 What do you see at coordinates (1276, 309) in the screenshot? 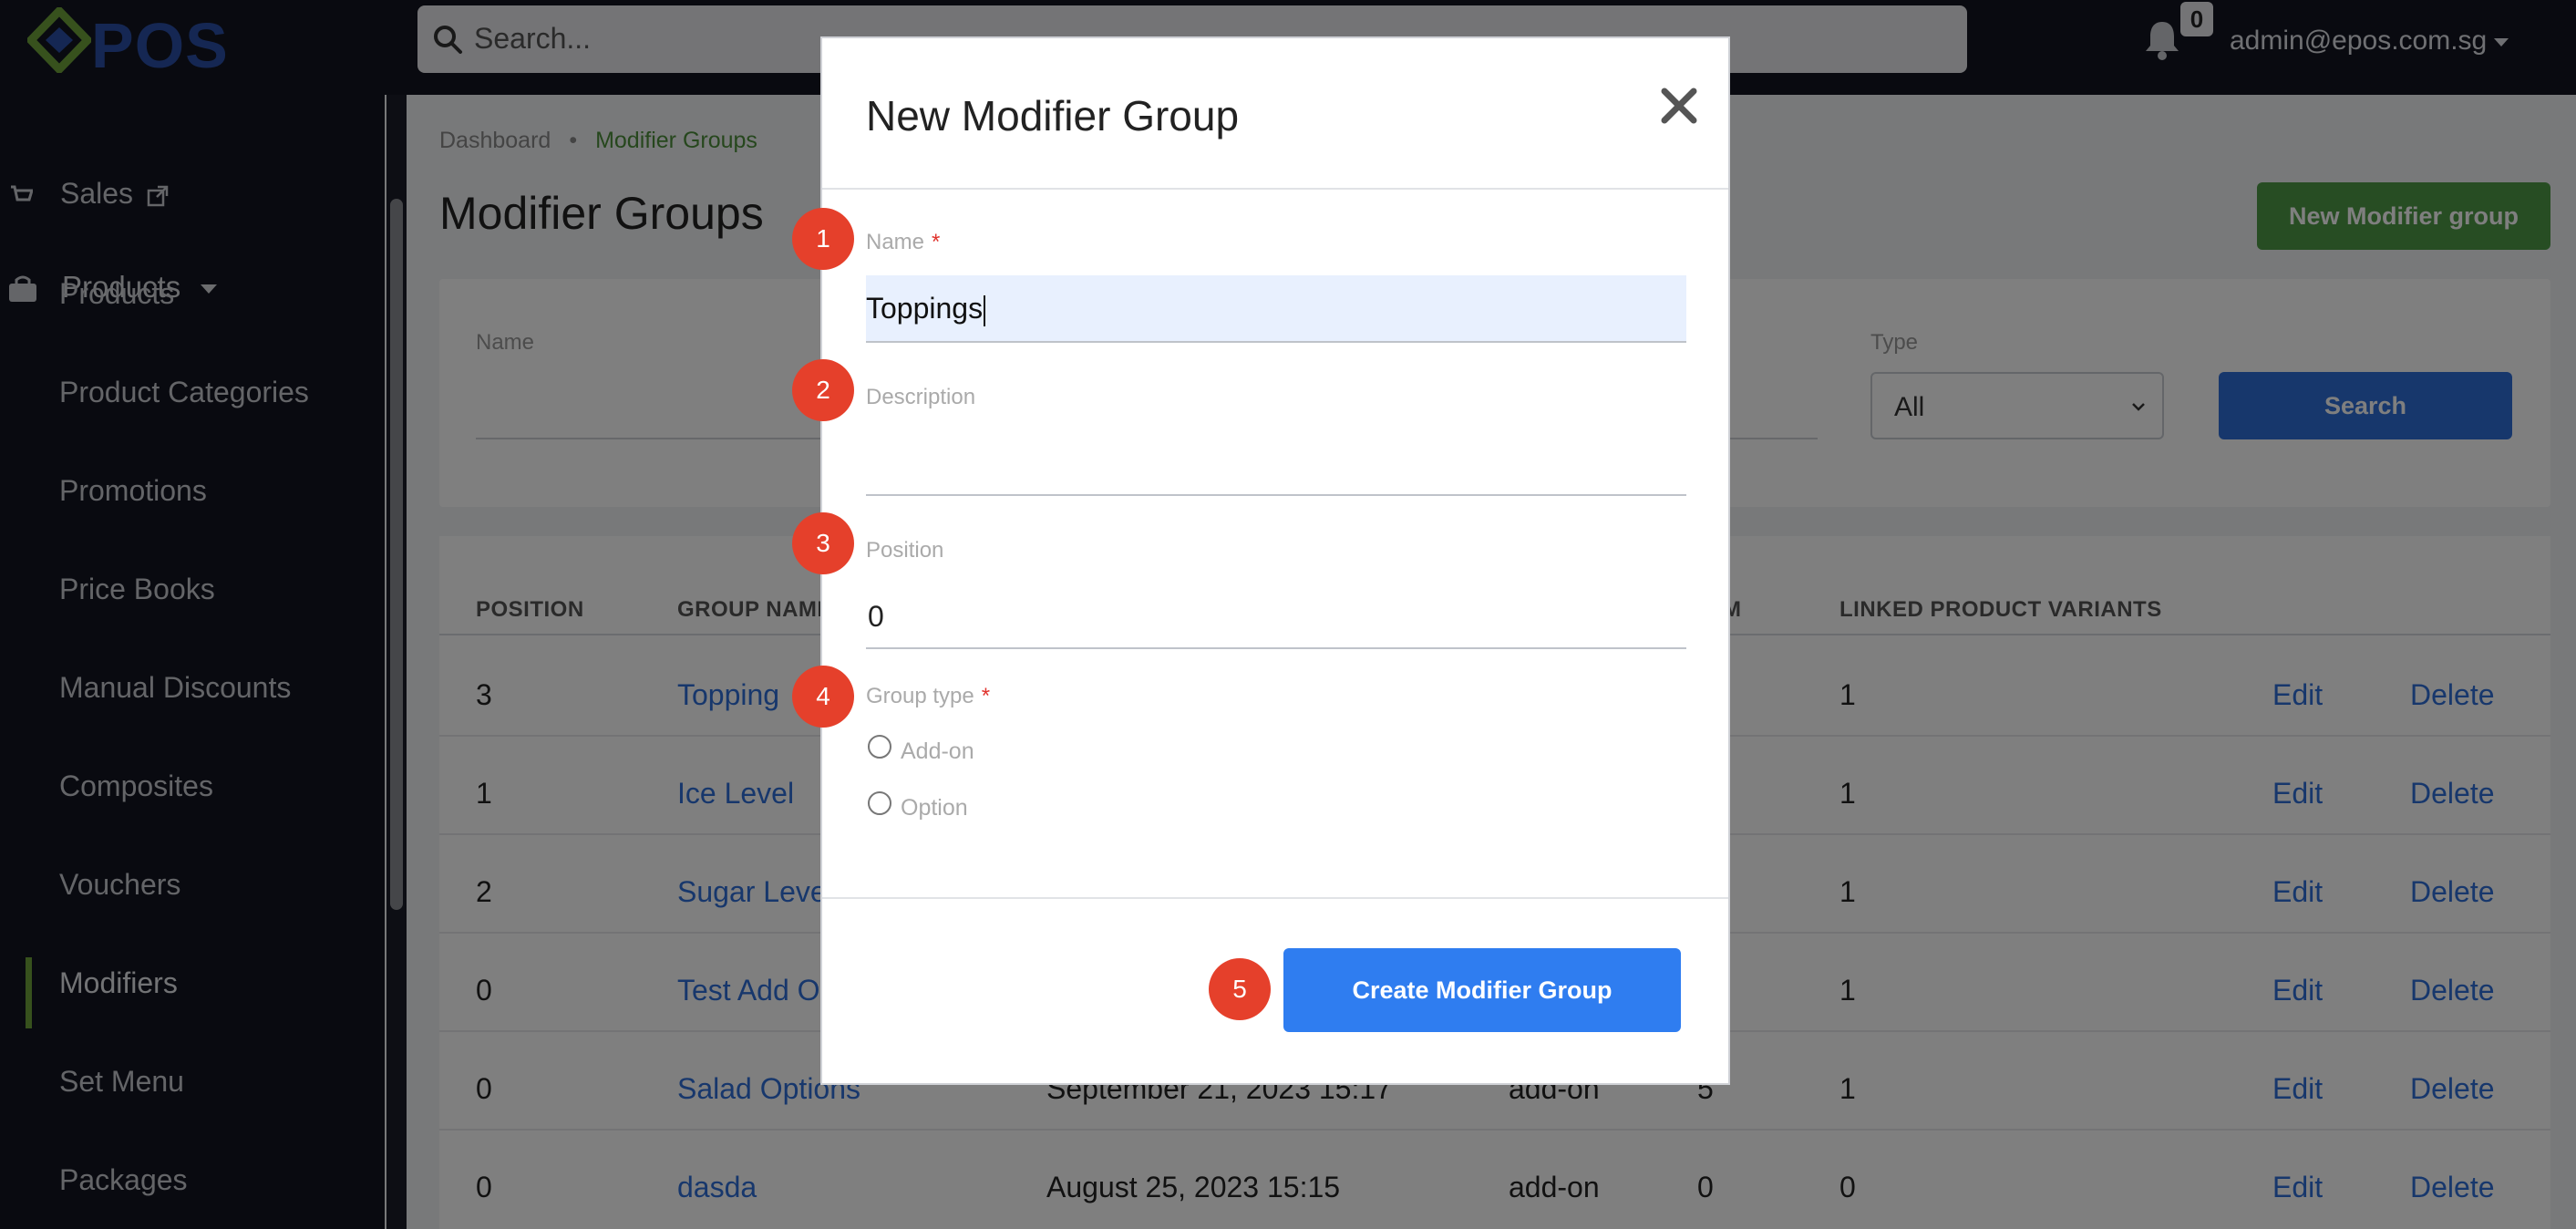
I see `name-input: Toppings` at bounding box center [1276, 309].